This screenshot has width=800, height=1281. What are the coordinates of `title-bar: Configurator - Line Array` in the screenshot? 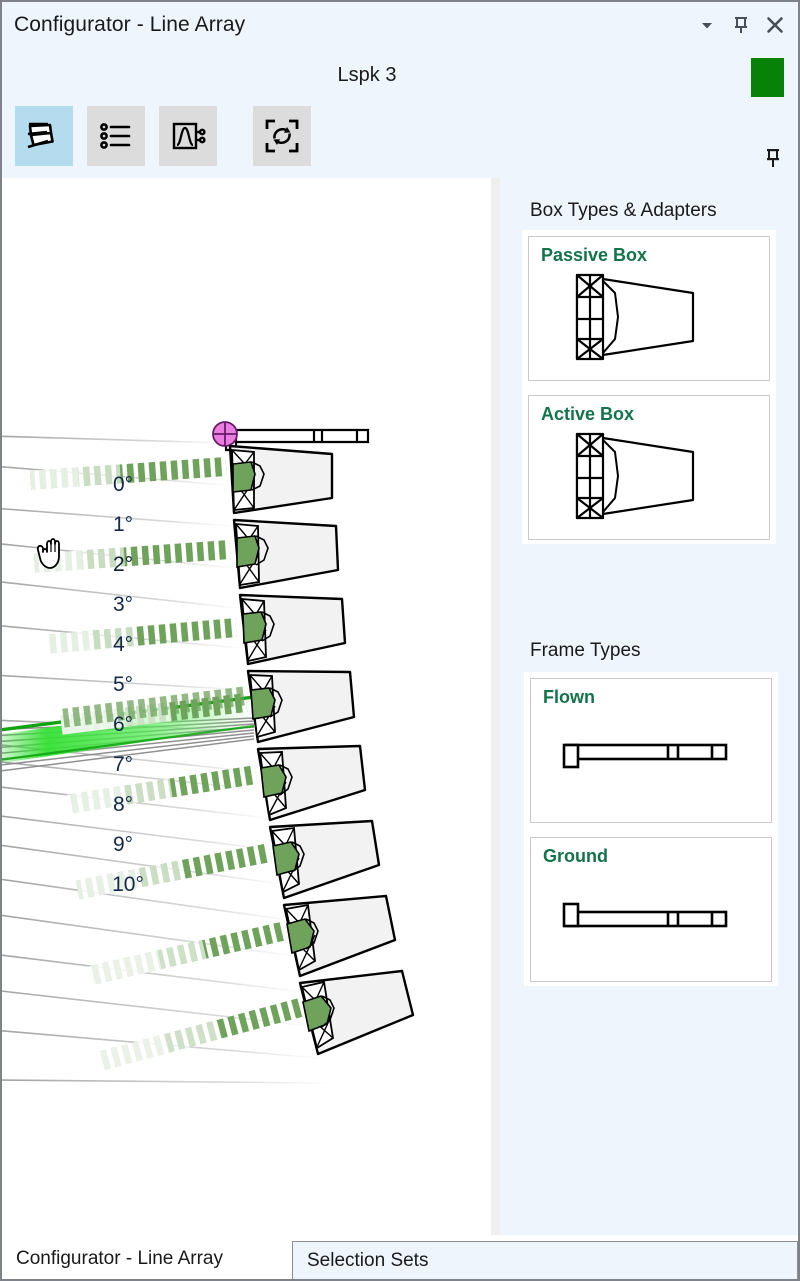 It's located at (400, 25).